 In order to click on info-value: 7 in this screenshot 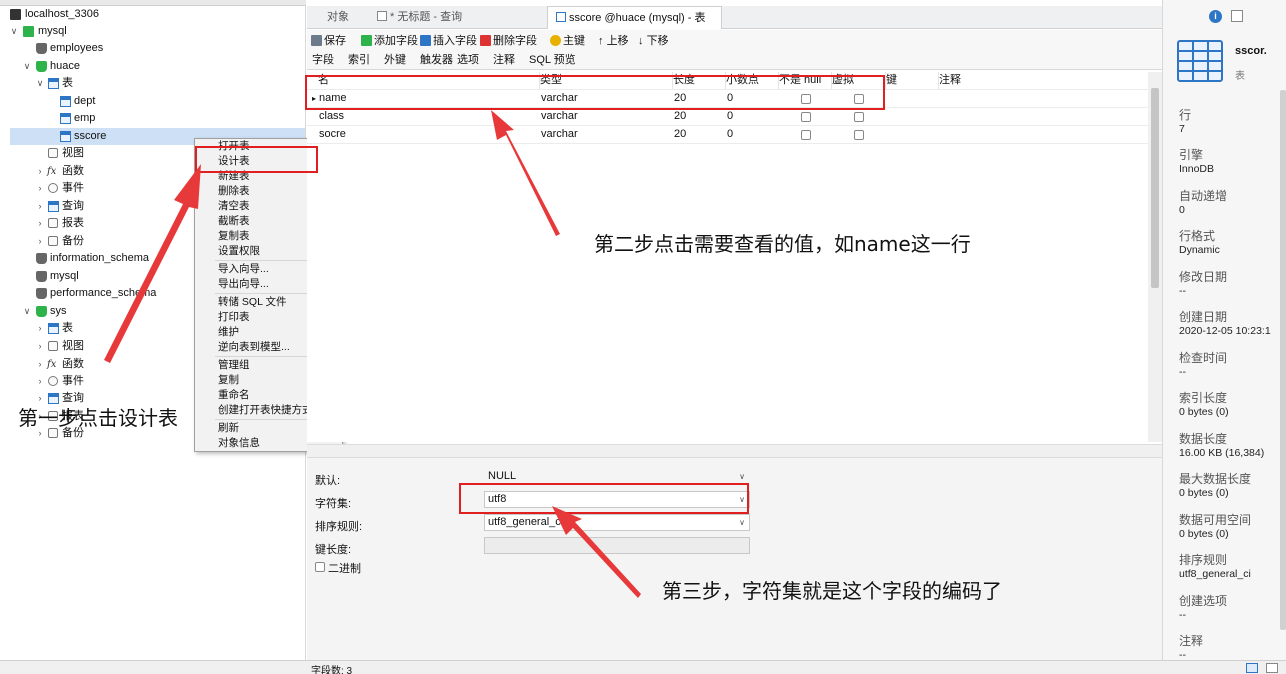, I will do `click(1182, 129)`.